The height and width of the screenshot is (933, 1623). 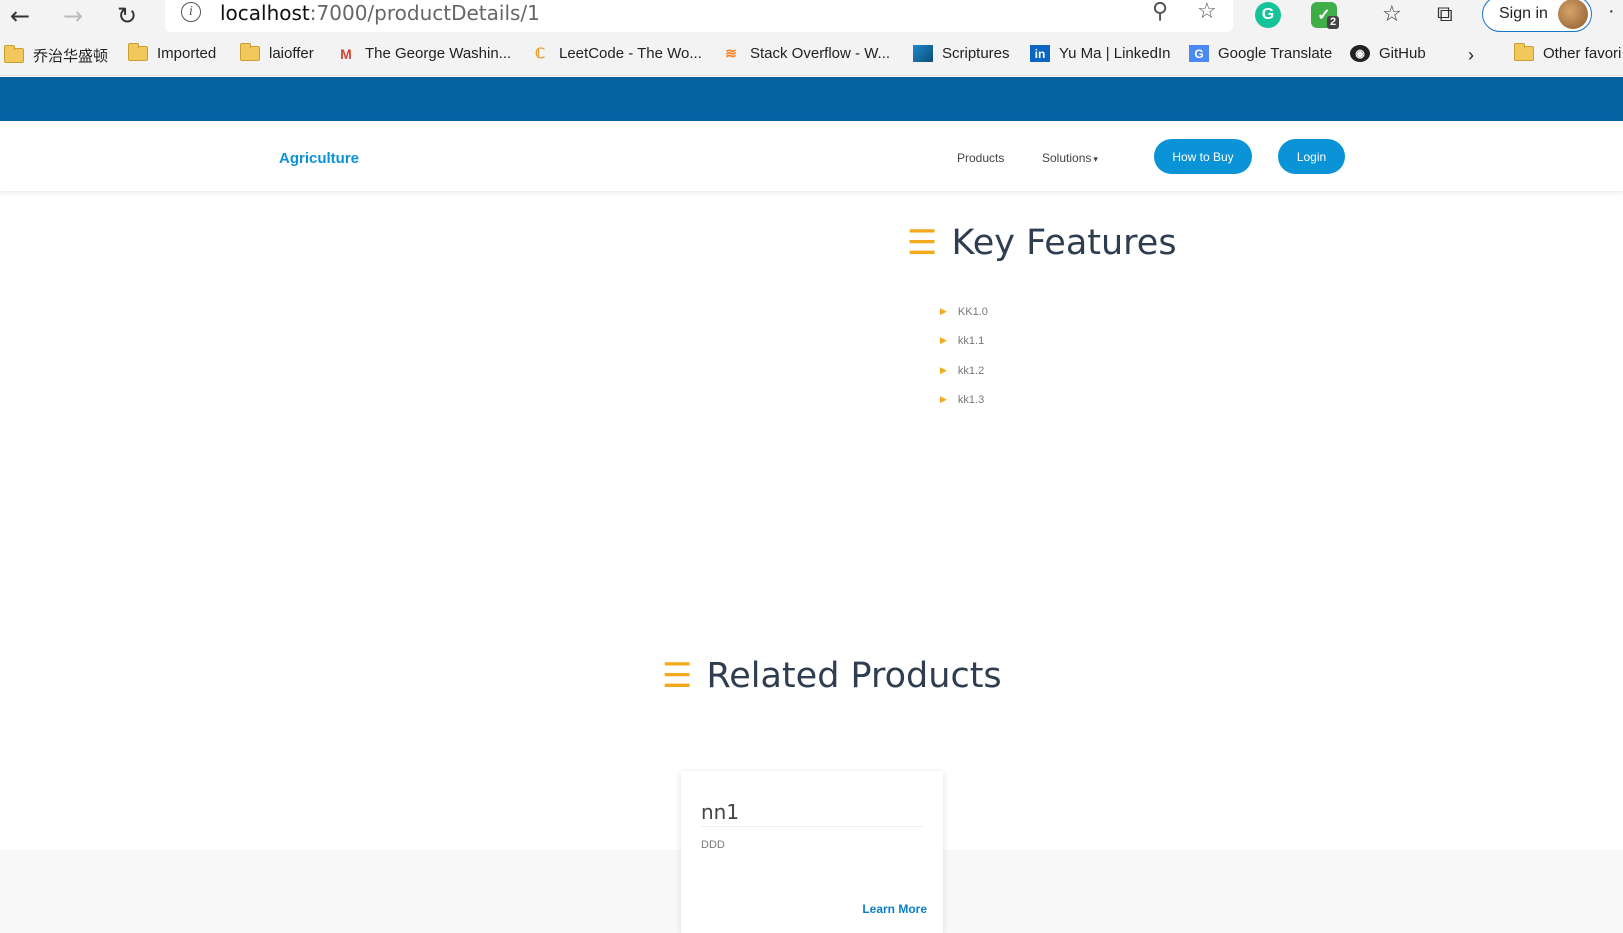 What do you see at coordinates (1582, 53) in the screenshot?
I see `other-favorites-label: Other favori` at bounding box center [1582, 53].